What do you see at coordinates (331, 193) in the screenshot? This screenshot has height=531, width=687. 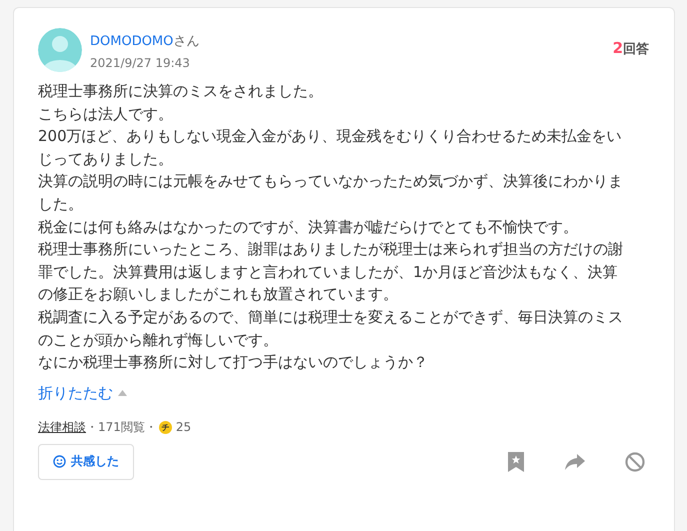 I see `question-paragraph: 決算の説明の時には元帳をみせてもらっていなかったため気づかず、決算後にわかりました。` at bounding box center [331, 193].